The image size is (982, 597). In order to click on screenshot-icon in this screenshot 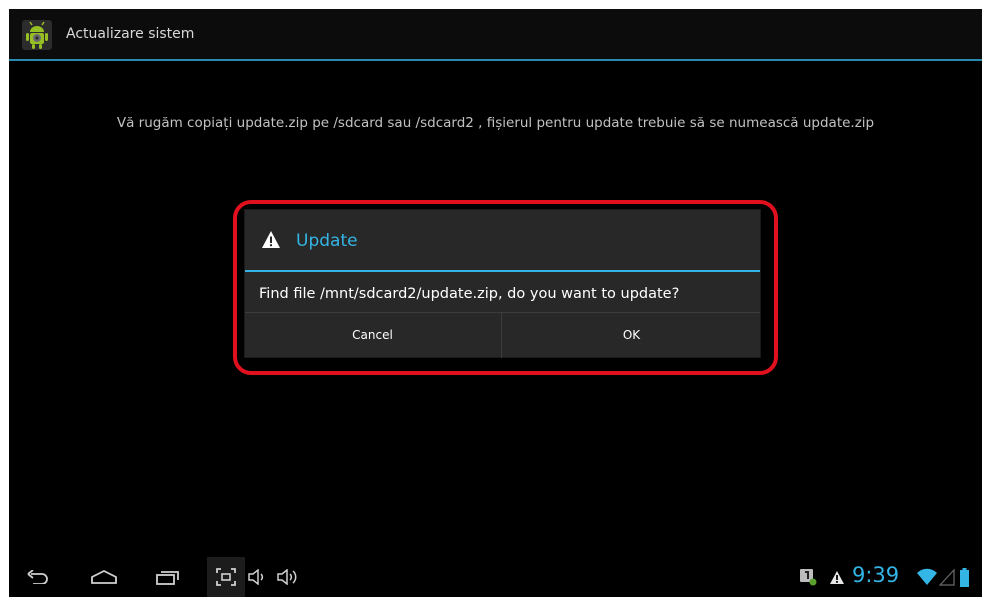, I will do `click(226, 577)`.